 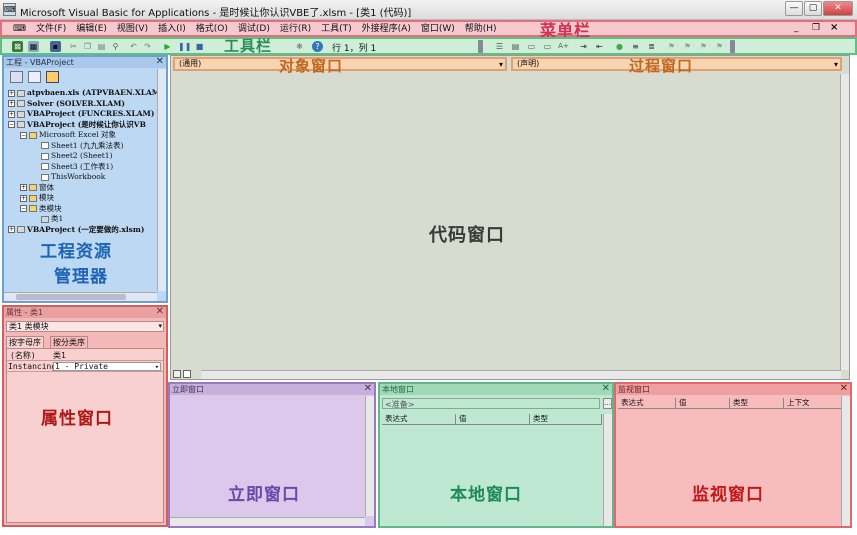 I want to click on view-excel-icon: ⊠, so click(x=17, y=46).